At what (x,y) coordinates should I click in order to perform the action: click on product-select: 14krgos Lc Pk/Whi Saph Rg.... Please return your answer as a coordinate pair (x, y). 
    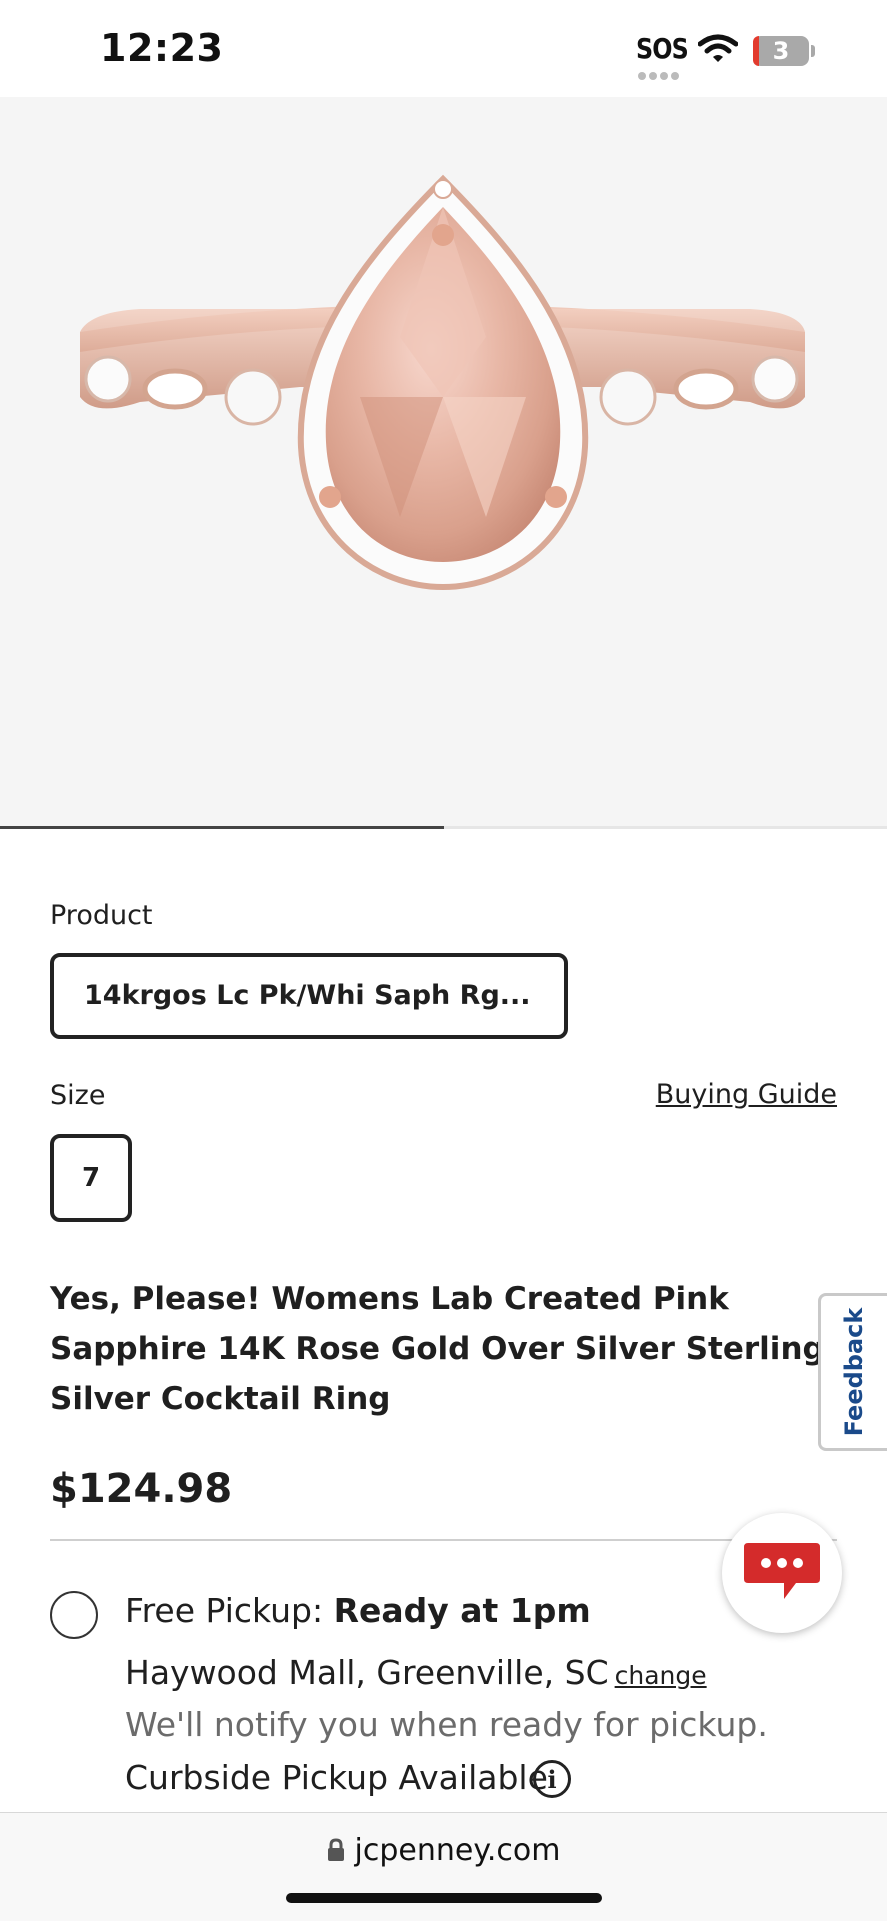
    Looking at the image, I should click on (309, 996).